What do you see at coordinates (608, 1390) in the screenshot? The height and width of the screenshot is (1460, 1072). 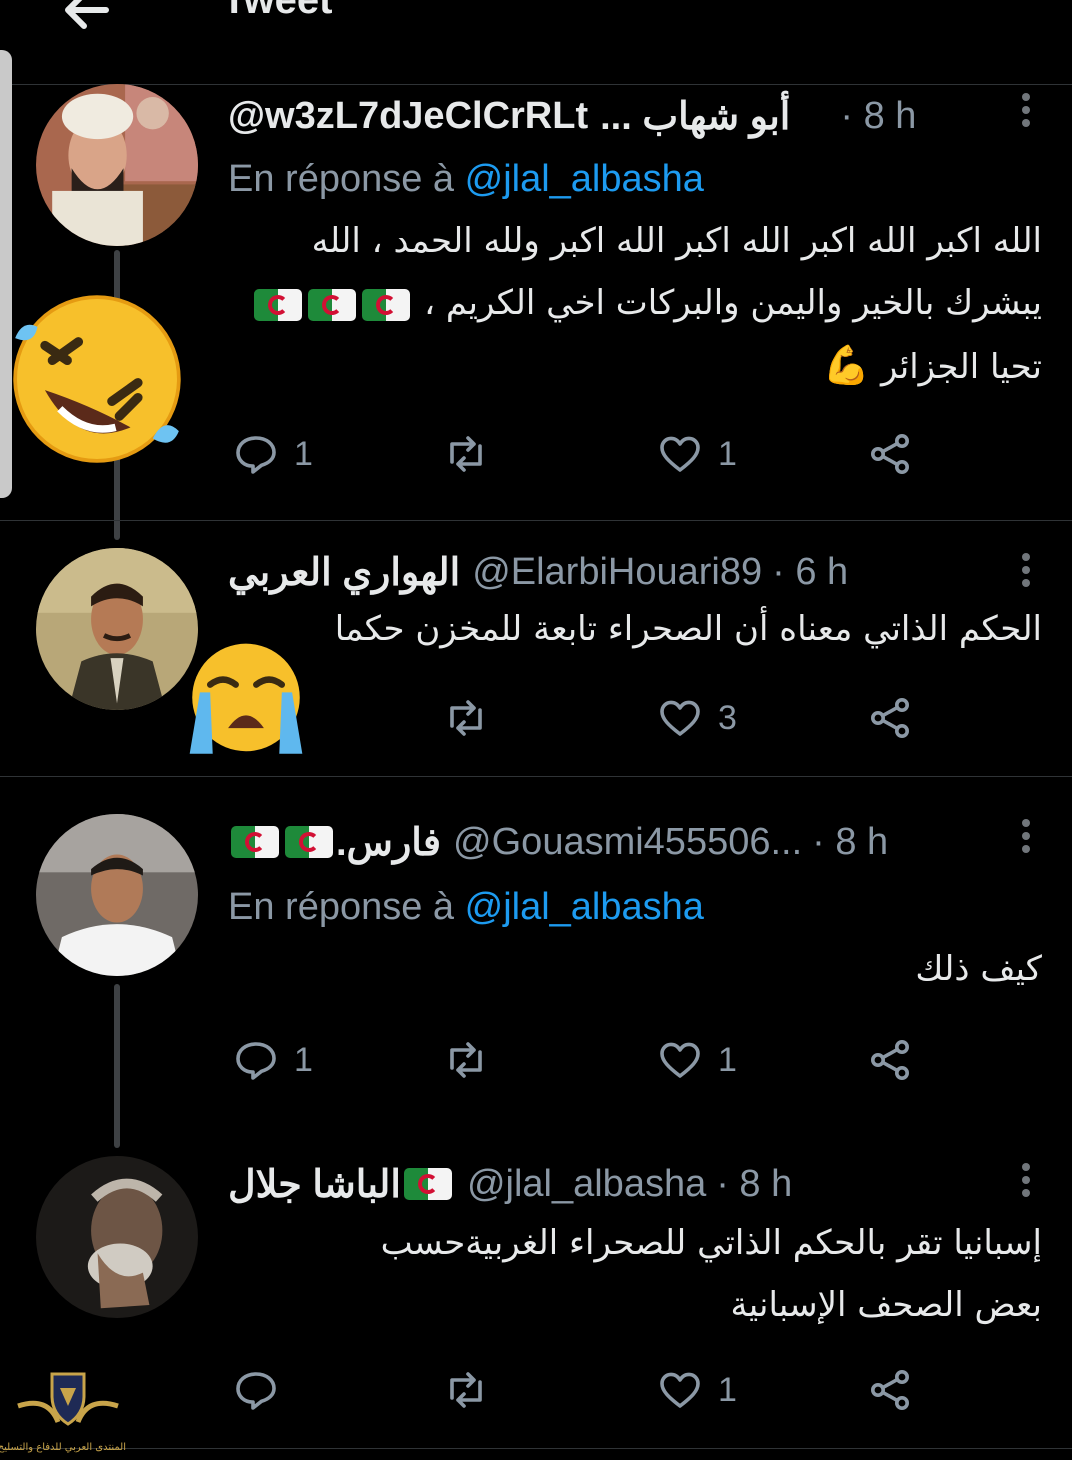 I see `tweet-actions: 1` at bounding box center [608, 1390].